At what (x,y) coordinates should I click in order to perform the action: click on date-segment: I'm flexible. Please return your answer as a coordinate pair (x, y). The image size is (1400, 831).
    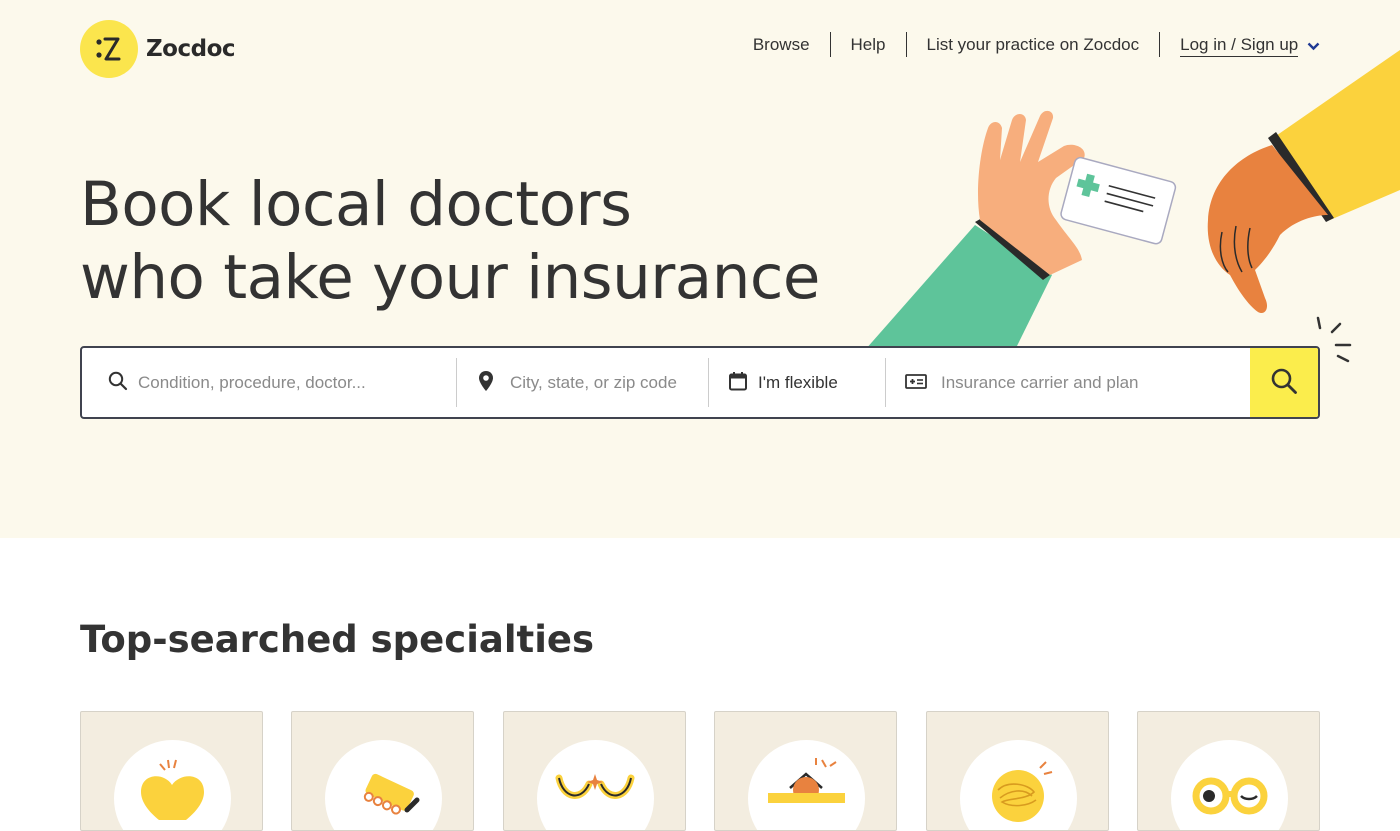
    Looking at the image, I should click on (796, 382).